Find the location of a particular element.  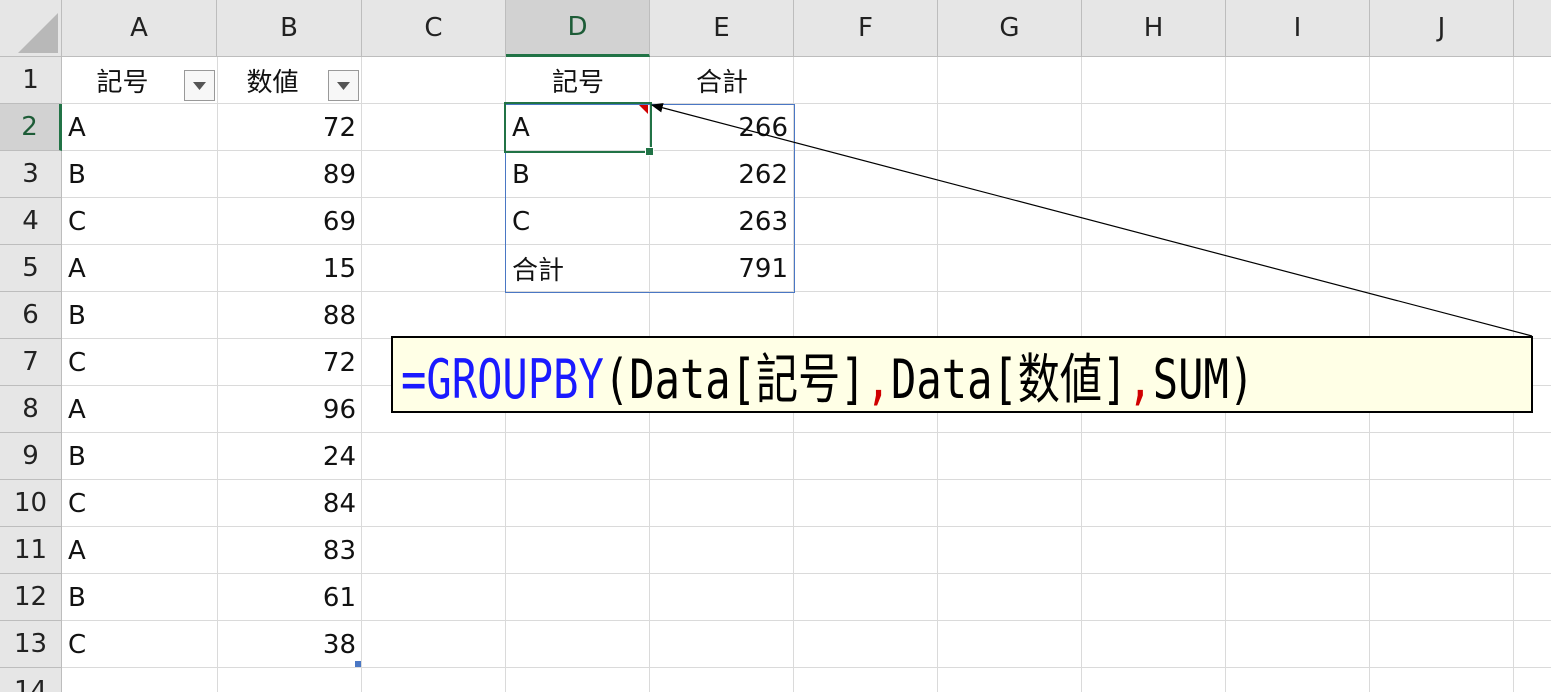

row-header-7: 7 is located at coordinates (31, 362).